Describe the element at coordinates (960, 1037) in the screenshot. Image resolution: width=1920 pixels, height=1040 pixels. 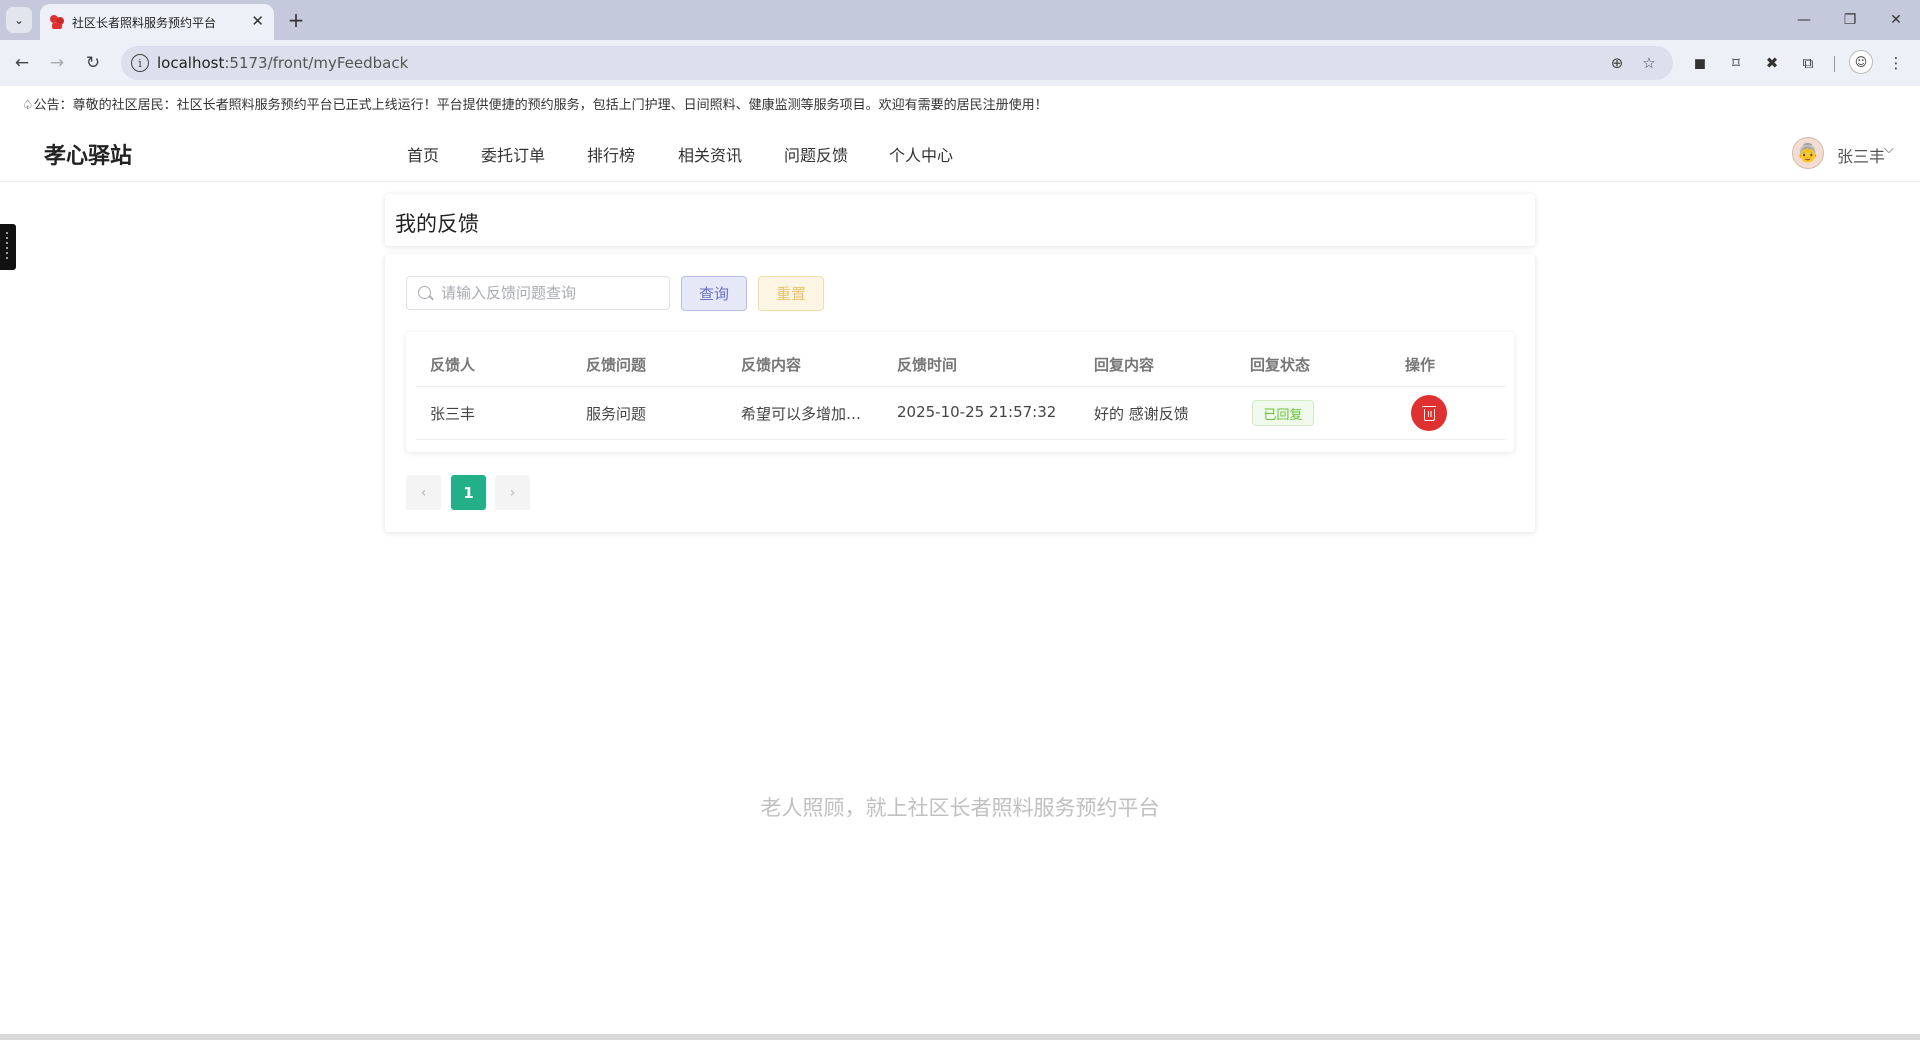
I see `horizontal-scrollbar` at that location.